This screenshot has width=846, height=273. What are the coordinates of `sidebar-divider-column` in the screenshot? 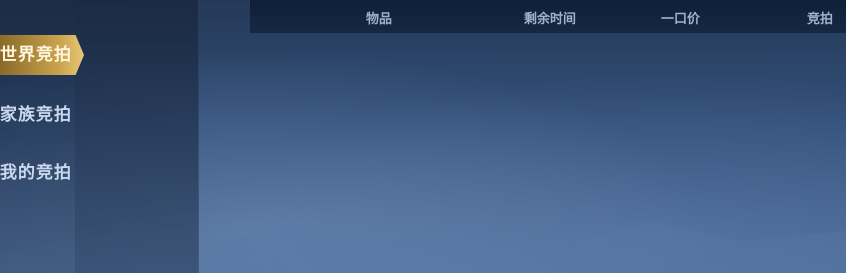 It's located at (137, 136).